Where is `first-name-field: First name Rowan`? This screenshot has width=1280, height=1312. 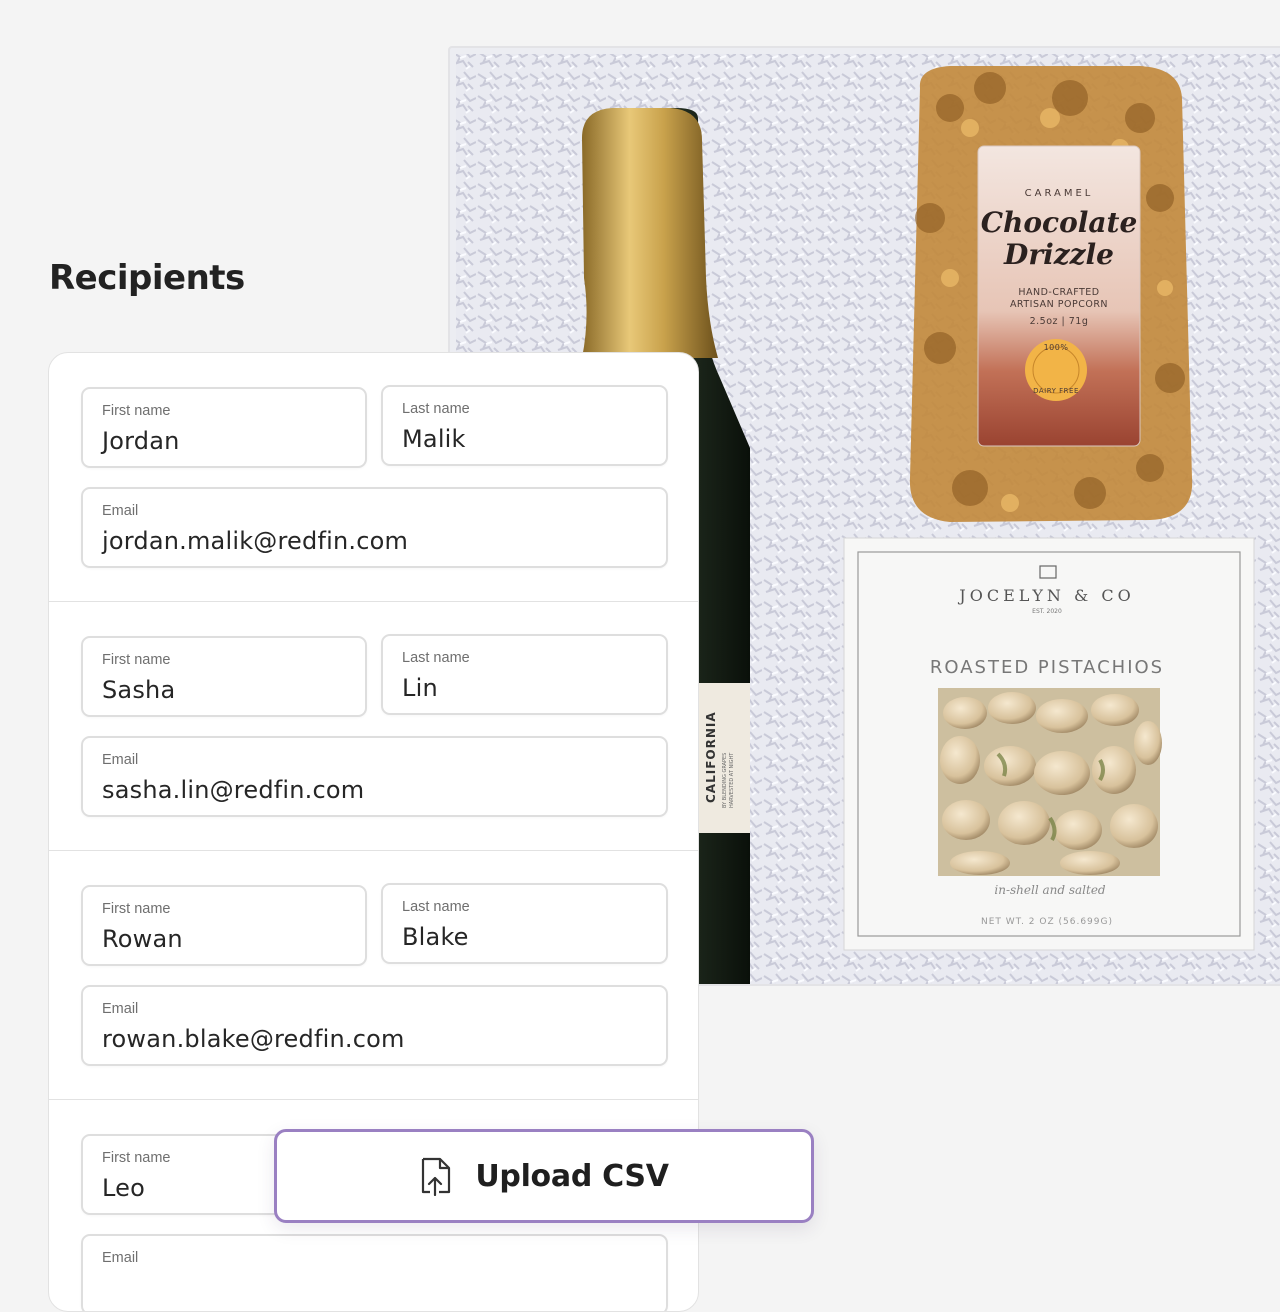
first-name-field: First name Rowan is located at coordinates (224, 925).